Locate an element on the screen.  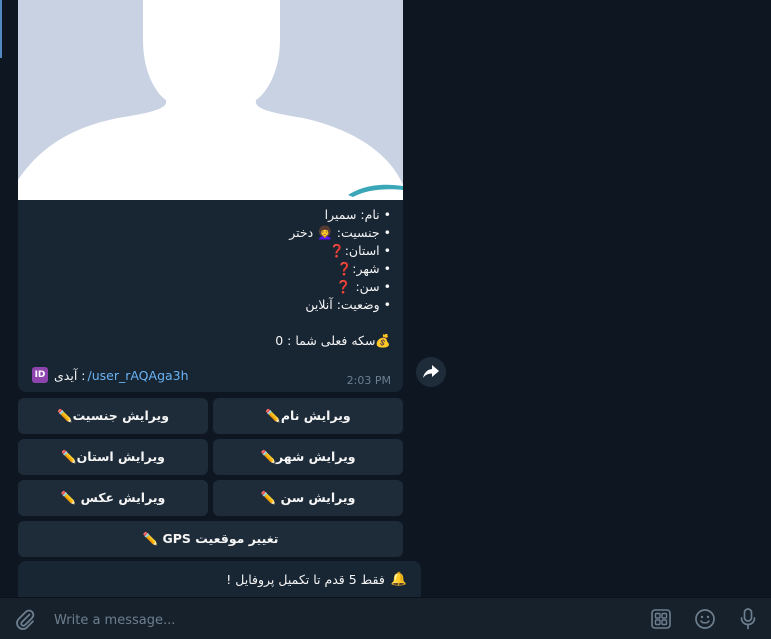
notice-text: فقط 5 قدم تا تکمیل پروفایل ! is located at coordinates (305, 579).